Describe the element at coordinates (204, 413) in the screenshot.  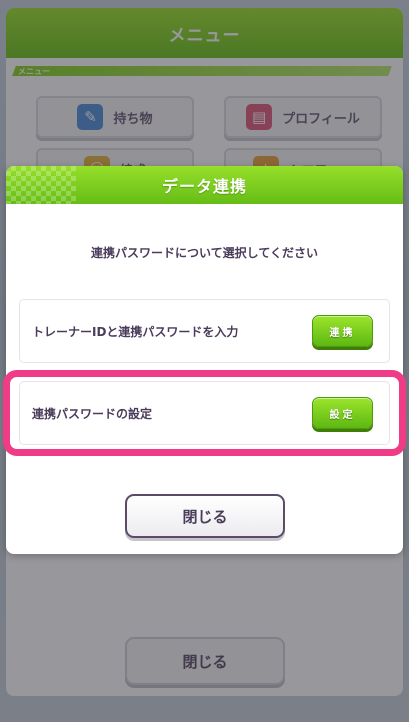
I see `option-row-password-setting: 連携パスワードの設定 設定` at that location.